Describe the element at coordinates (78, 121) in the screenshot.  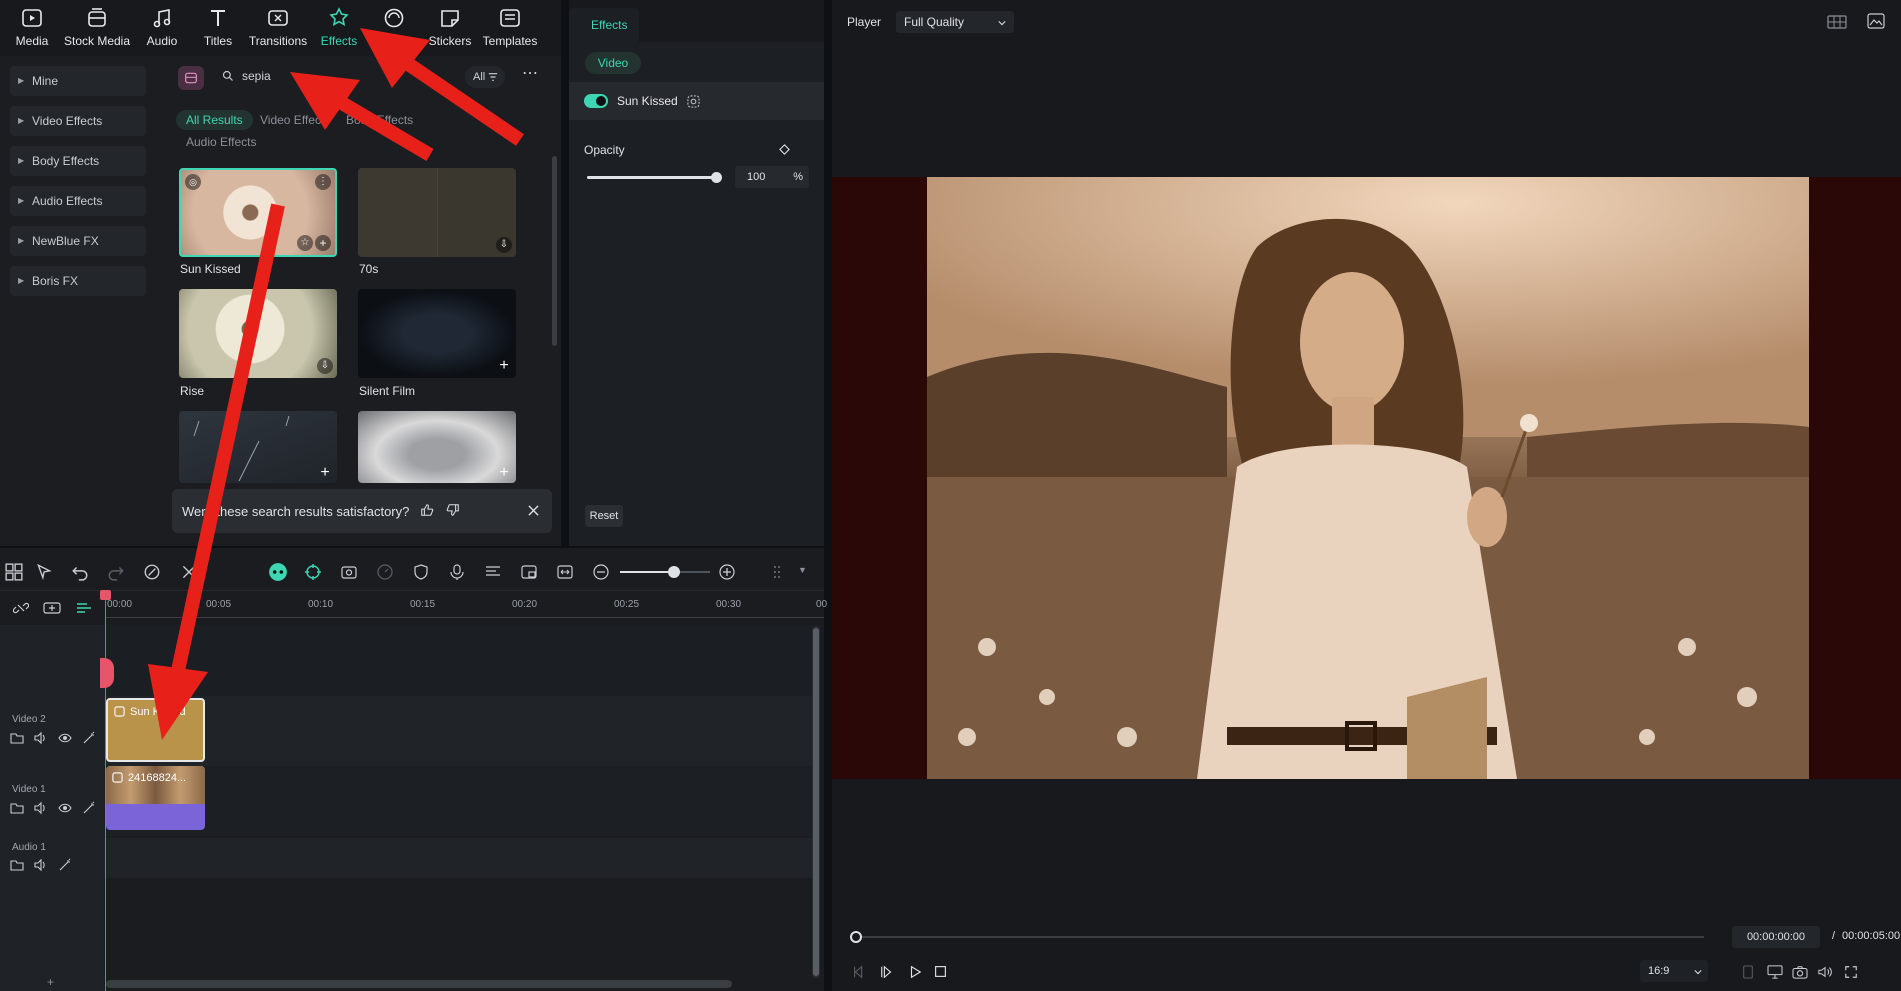
I see `sidebar-item-video-effects: ▶ Video Effects` at that location.